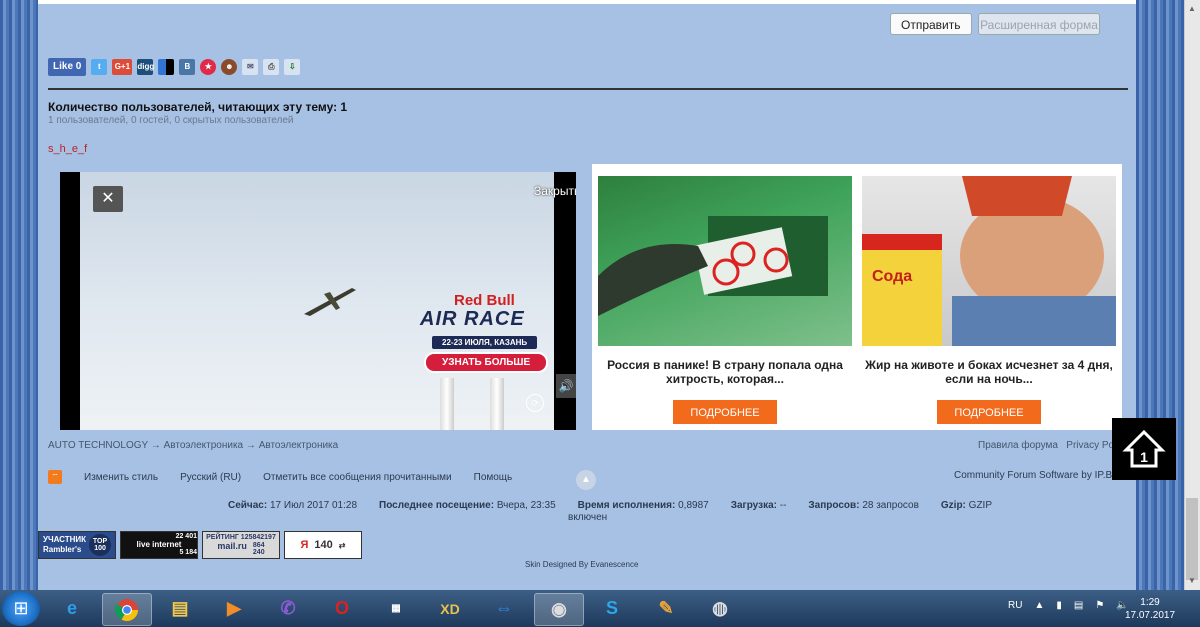 This screenshot has width=1200, height=627. What do you see at coordinates (1078, 605) in the screenshot?
I see `network-icon: ▤` at bounding box center [1078, 605].